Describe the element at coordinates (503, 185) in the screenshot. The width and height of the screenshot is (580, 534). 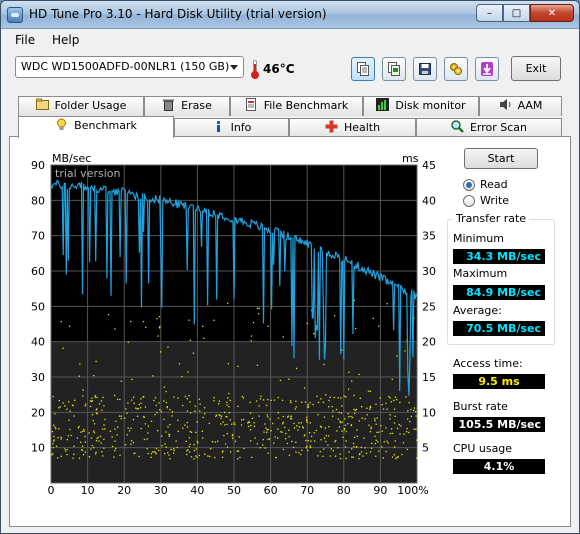
I see `read-radio: Read` at that location.